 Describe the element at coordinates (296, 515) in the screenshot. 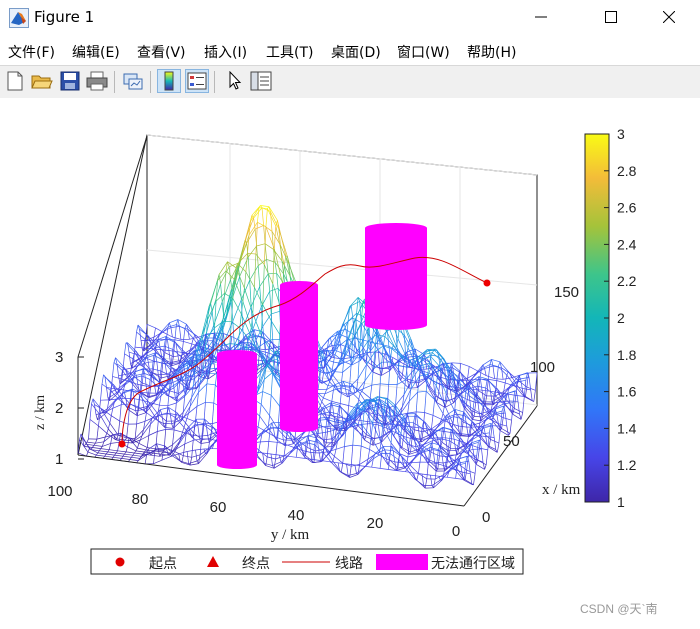

I see `y-tick-label: 40` at that location.